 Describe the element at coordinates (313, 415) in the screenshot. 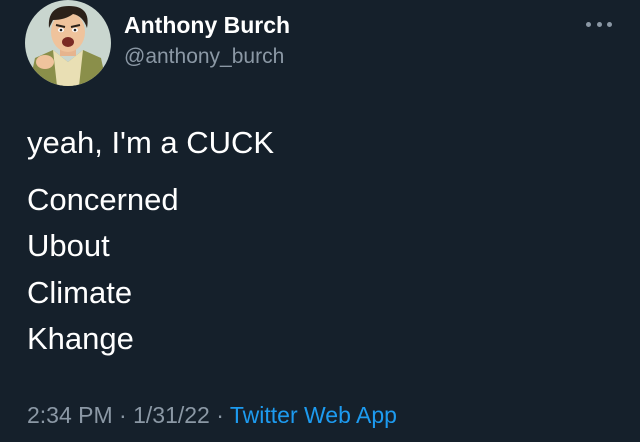

I see `tweet-source-link: Twitter Web App` at that location.